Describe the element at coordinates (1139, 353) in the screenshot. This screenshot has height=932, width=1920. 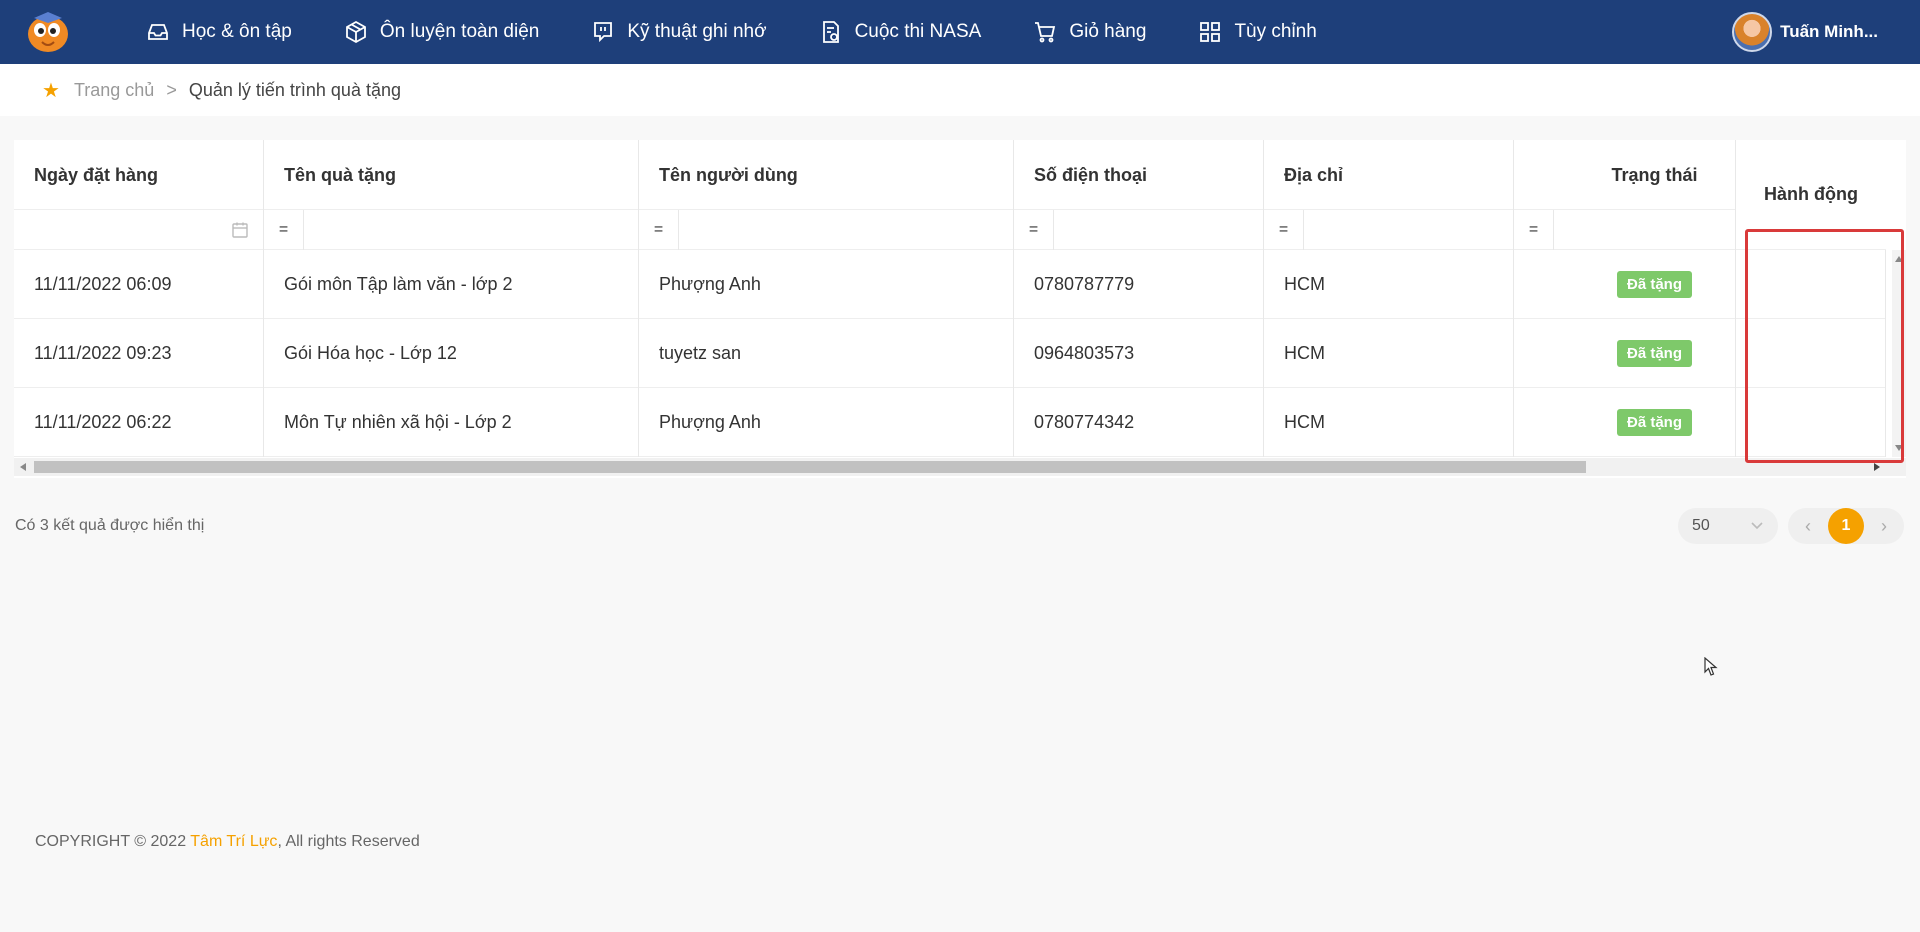
I see `cell-phone: 0964803573` at that location.